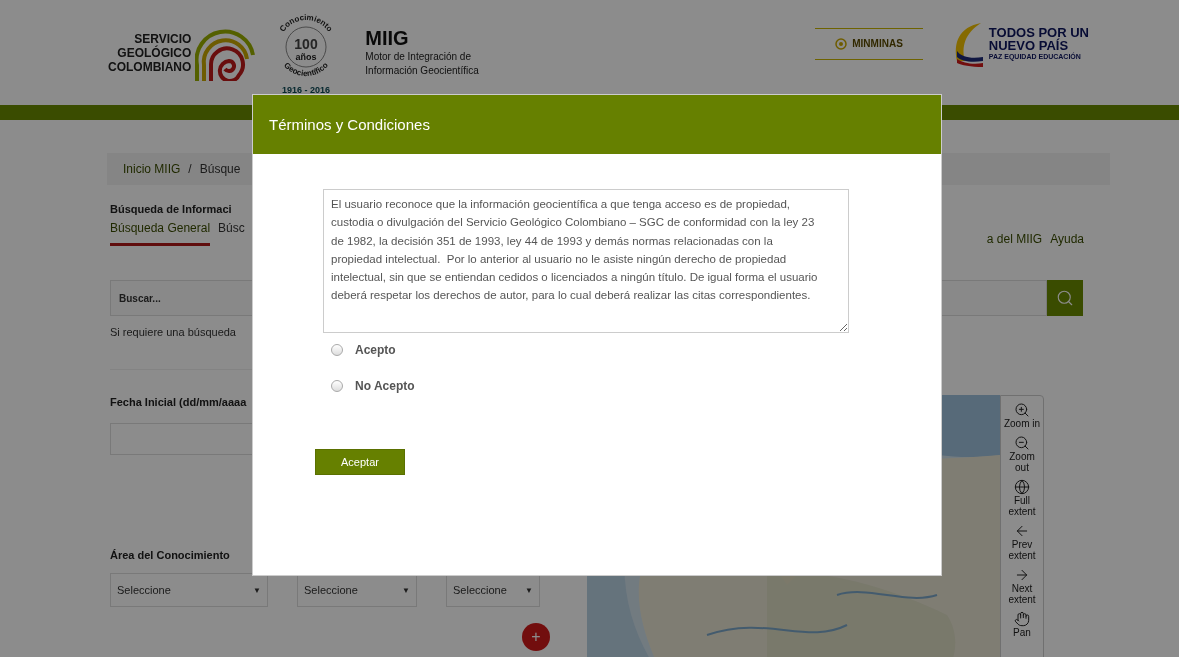 The image size is (1179, 657). Describe the element at coordinates (387, 38) in the screenshot. I see `app-name: MIIG` at that location.